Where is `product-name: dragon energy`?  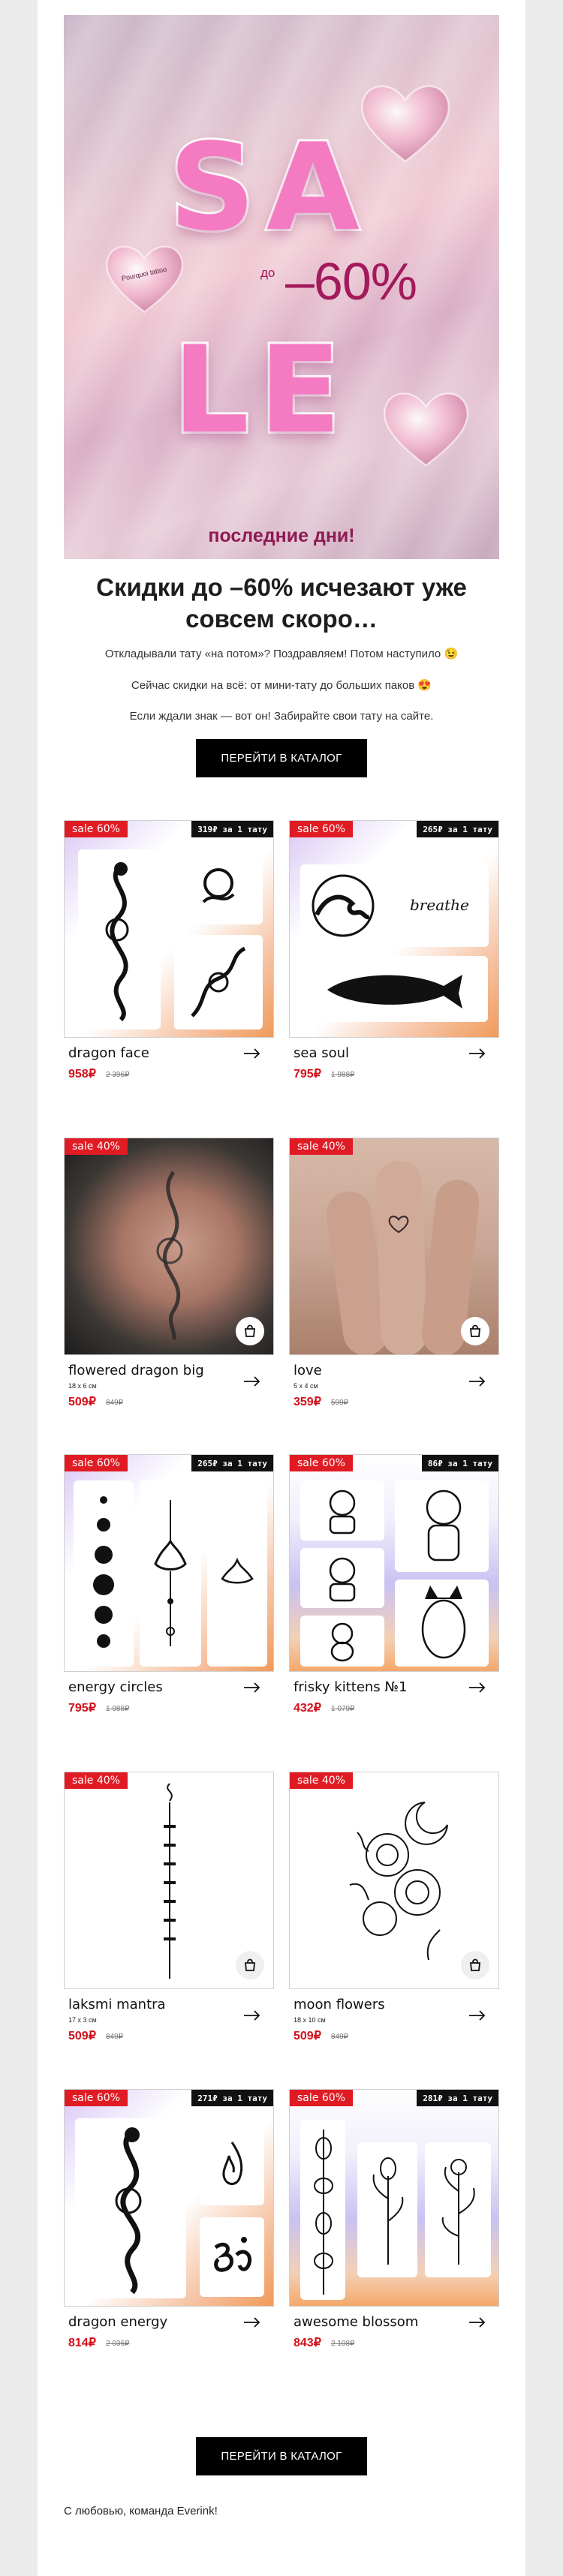
product-name: dragon energy is located at coordinates (118, 2322).